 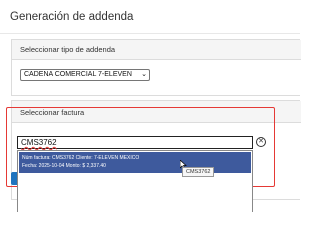 I want to click on addenda-type-label: Seleccionar tipo de addenda, so click(x=68, y=49).